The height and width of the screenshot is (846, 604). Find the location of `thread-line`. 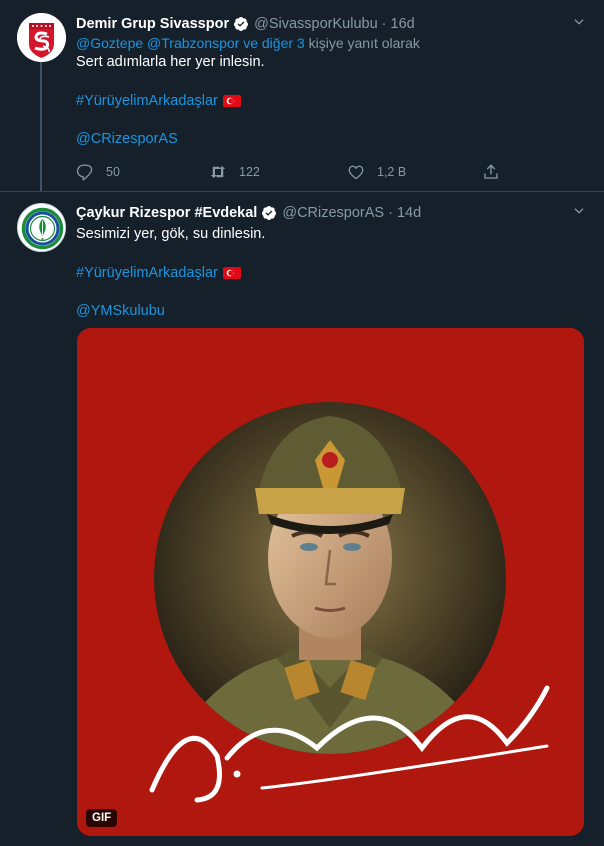

thread-line is located at coordinates (41, 126).